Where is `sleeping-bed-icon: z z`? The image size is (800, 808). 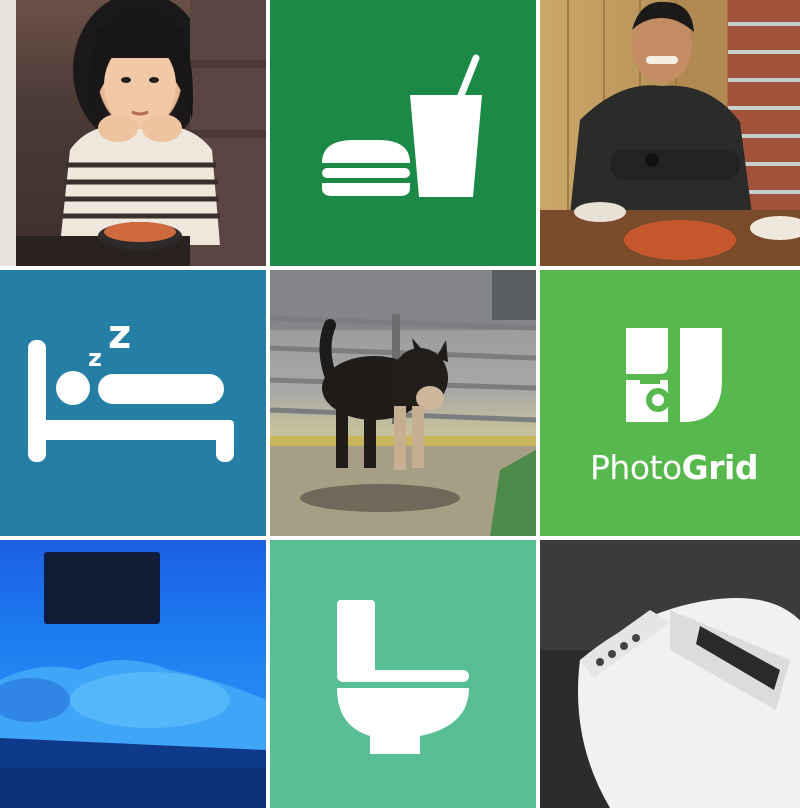 sleeping-bed-icon: z z is located at coordinates (131, 387).